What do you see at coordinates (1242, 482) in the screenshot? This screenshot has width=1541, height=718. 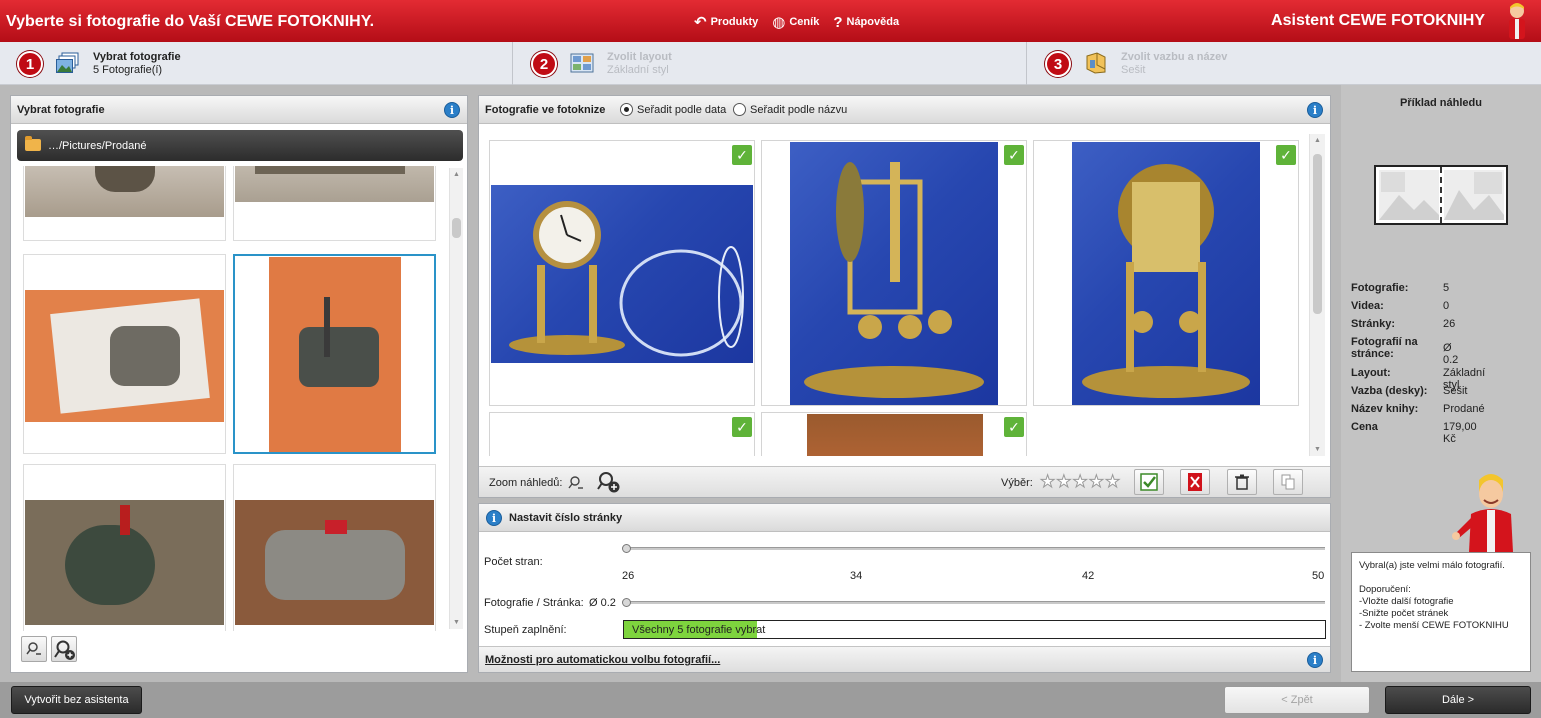 I see `delete-button` at bounding box center [1242, 482].